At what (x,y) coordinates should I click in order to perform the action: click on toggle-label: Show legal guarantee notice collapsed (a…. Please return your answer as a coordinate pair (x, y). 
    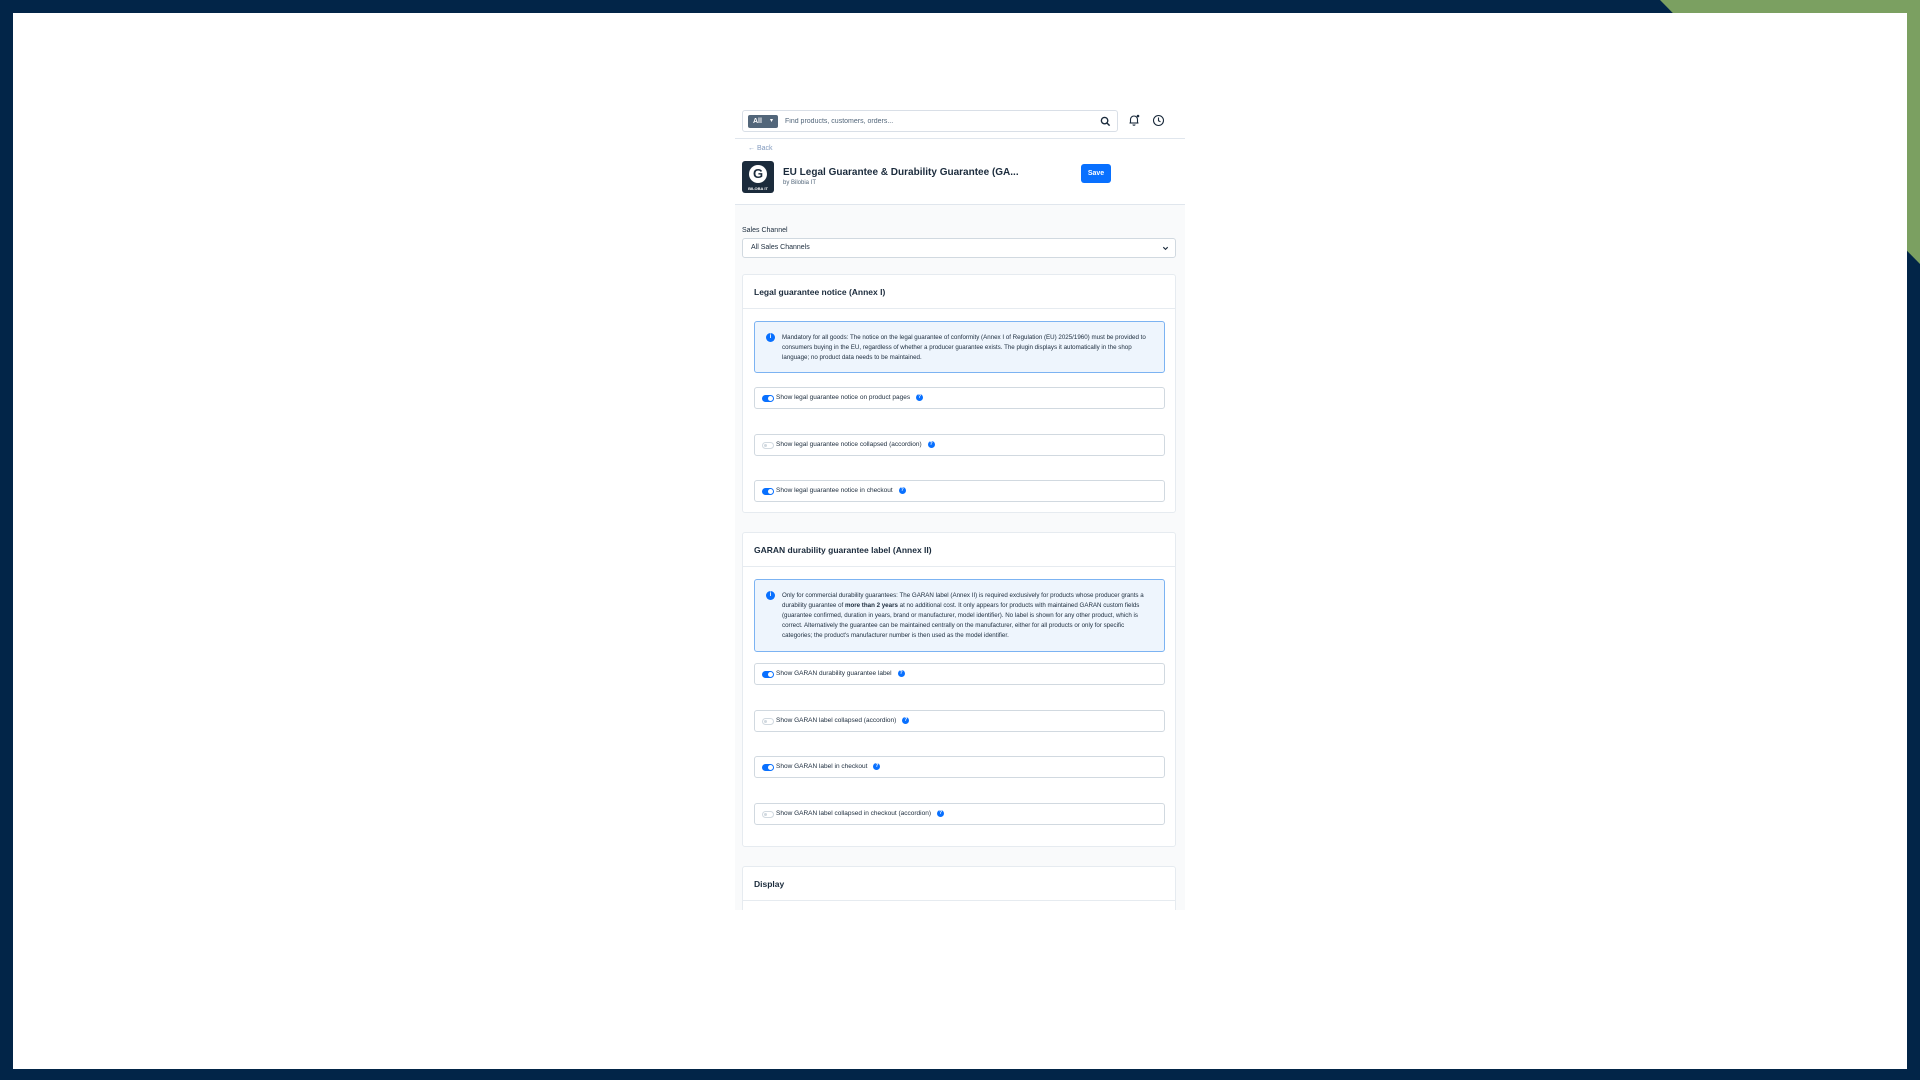
    Looking at the image, I should click on (855, 445).